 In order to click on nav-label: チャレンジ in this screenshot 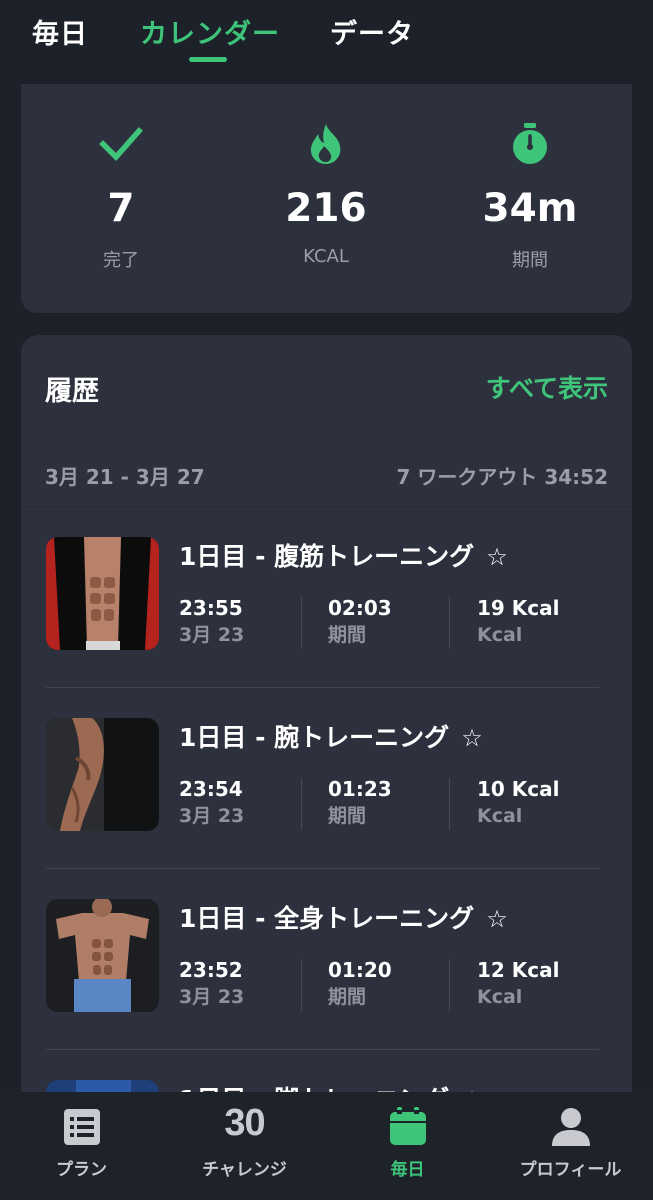, I will do `click(244, 1170)`.